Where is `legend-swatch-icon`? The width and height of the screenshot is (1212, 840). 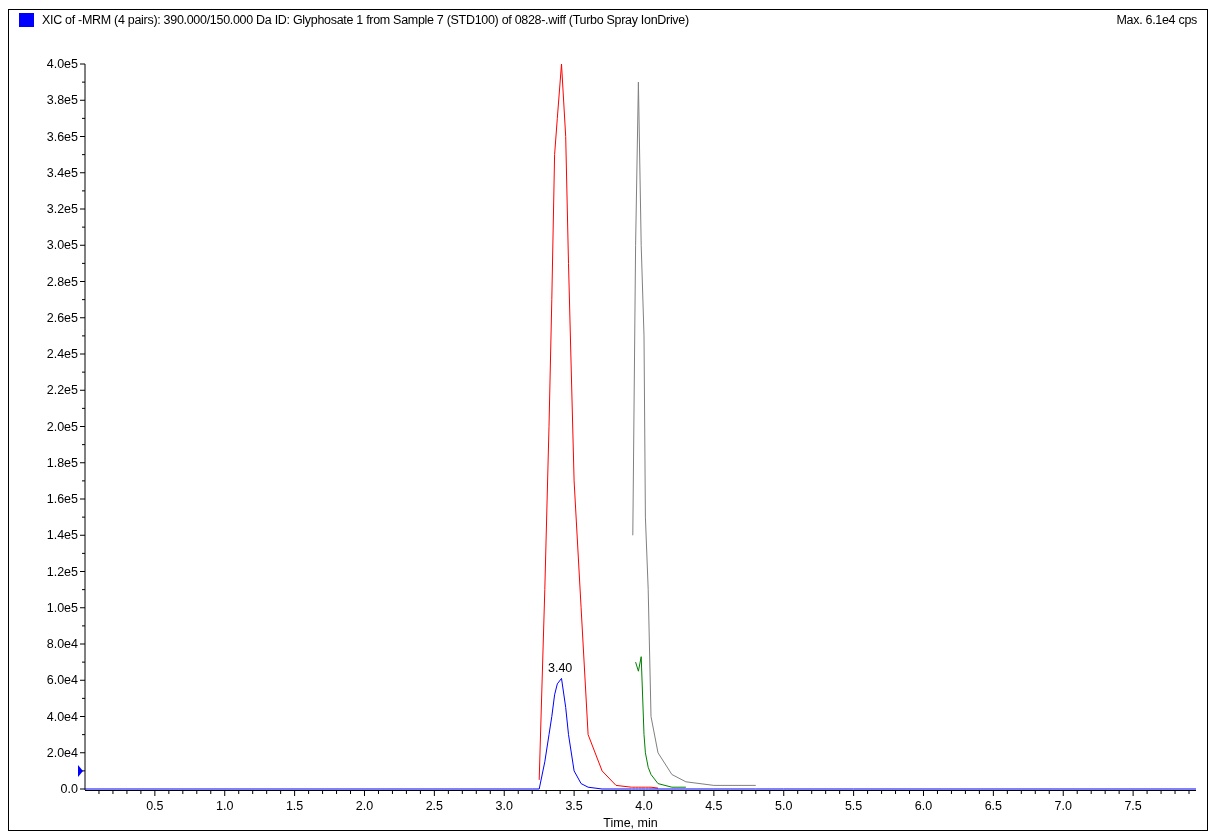 legend-swatch-icon is located at coordinates (26, 20).